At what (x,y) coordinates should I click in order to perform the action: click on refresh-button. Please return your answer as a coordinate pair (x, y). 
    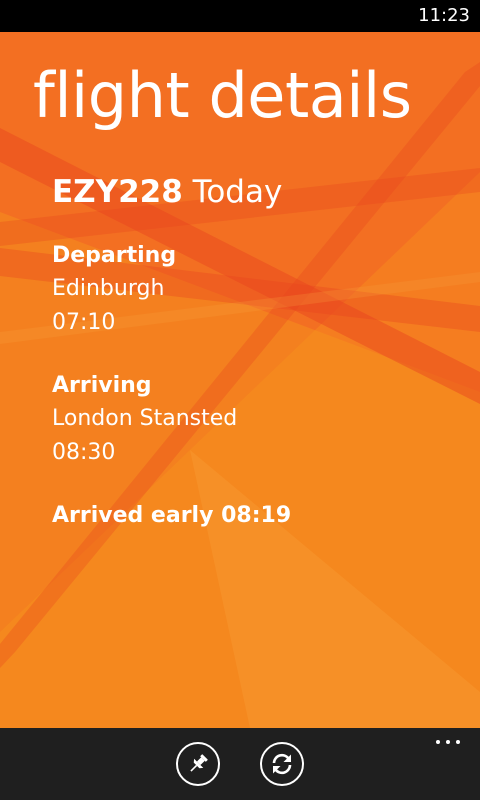
    Looking at the image, I should click on (282, 764).